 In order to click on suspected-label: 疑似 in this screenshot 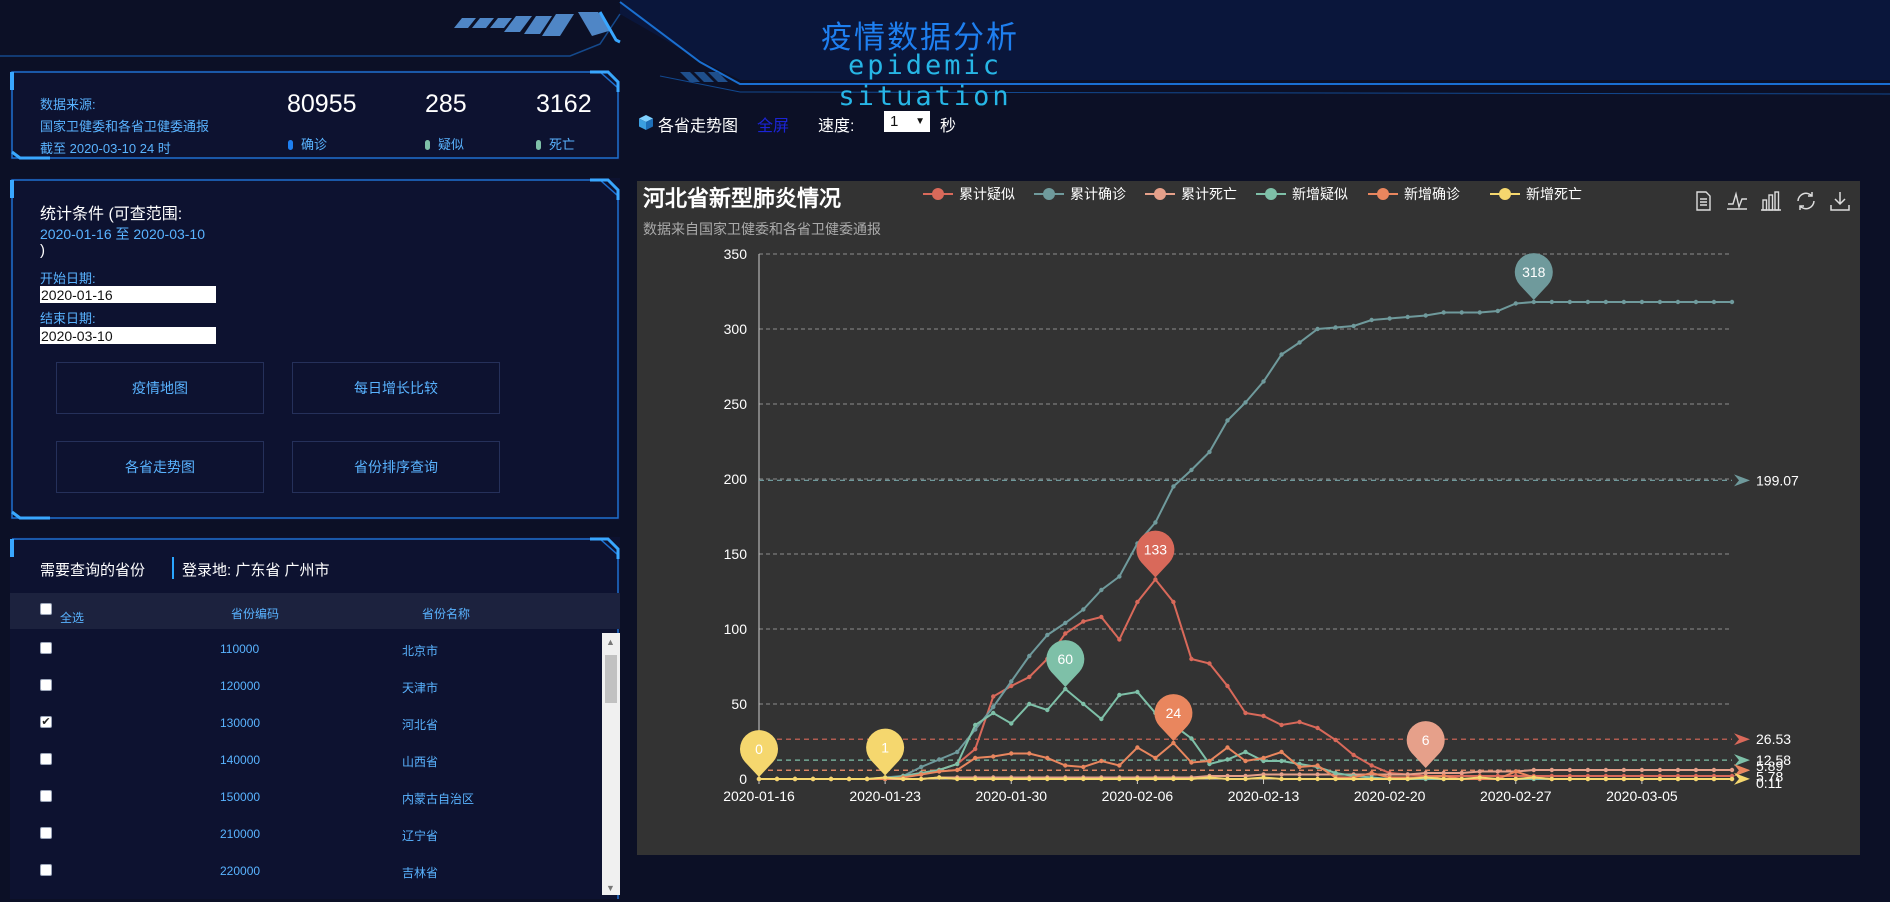, I will do `click(444, 143)`.